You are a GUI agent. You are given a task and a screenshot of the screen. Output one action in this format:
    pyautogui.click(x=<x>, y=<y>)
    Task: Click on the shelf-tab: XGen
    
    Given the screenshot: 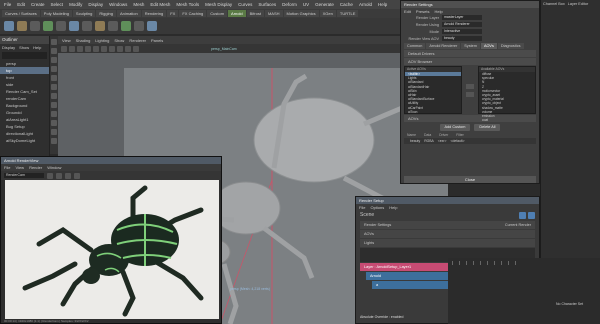 What is the action you would take?
    pyautogui.click(x=327, y=13)
    